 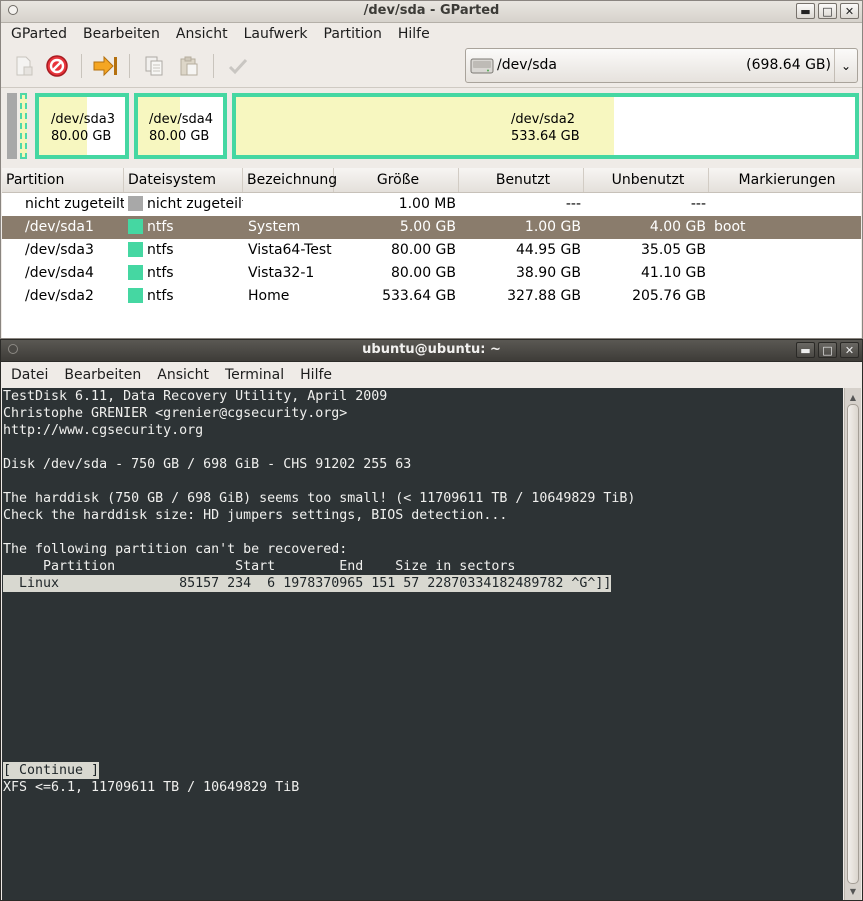 I want to click on cell-size: 1.00 MB, so click(x=427, y=204).